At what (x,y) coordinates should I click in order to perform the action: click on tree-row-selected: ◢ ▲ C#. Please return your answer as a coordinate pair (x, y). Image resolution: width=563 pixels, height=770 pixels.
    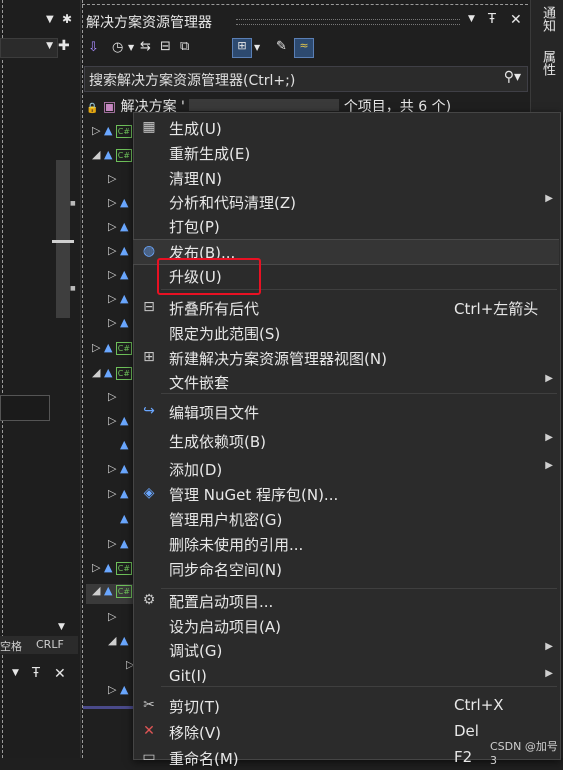
    Looking at the image, I should click on (110, 594).